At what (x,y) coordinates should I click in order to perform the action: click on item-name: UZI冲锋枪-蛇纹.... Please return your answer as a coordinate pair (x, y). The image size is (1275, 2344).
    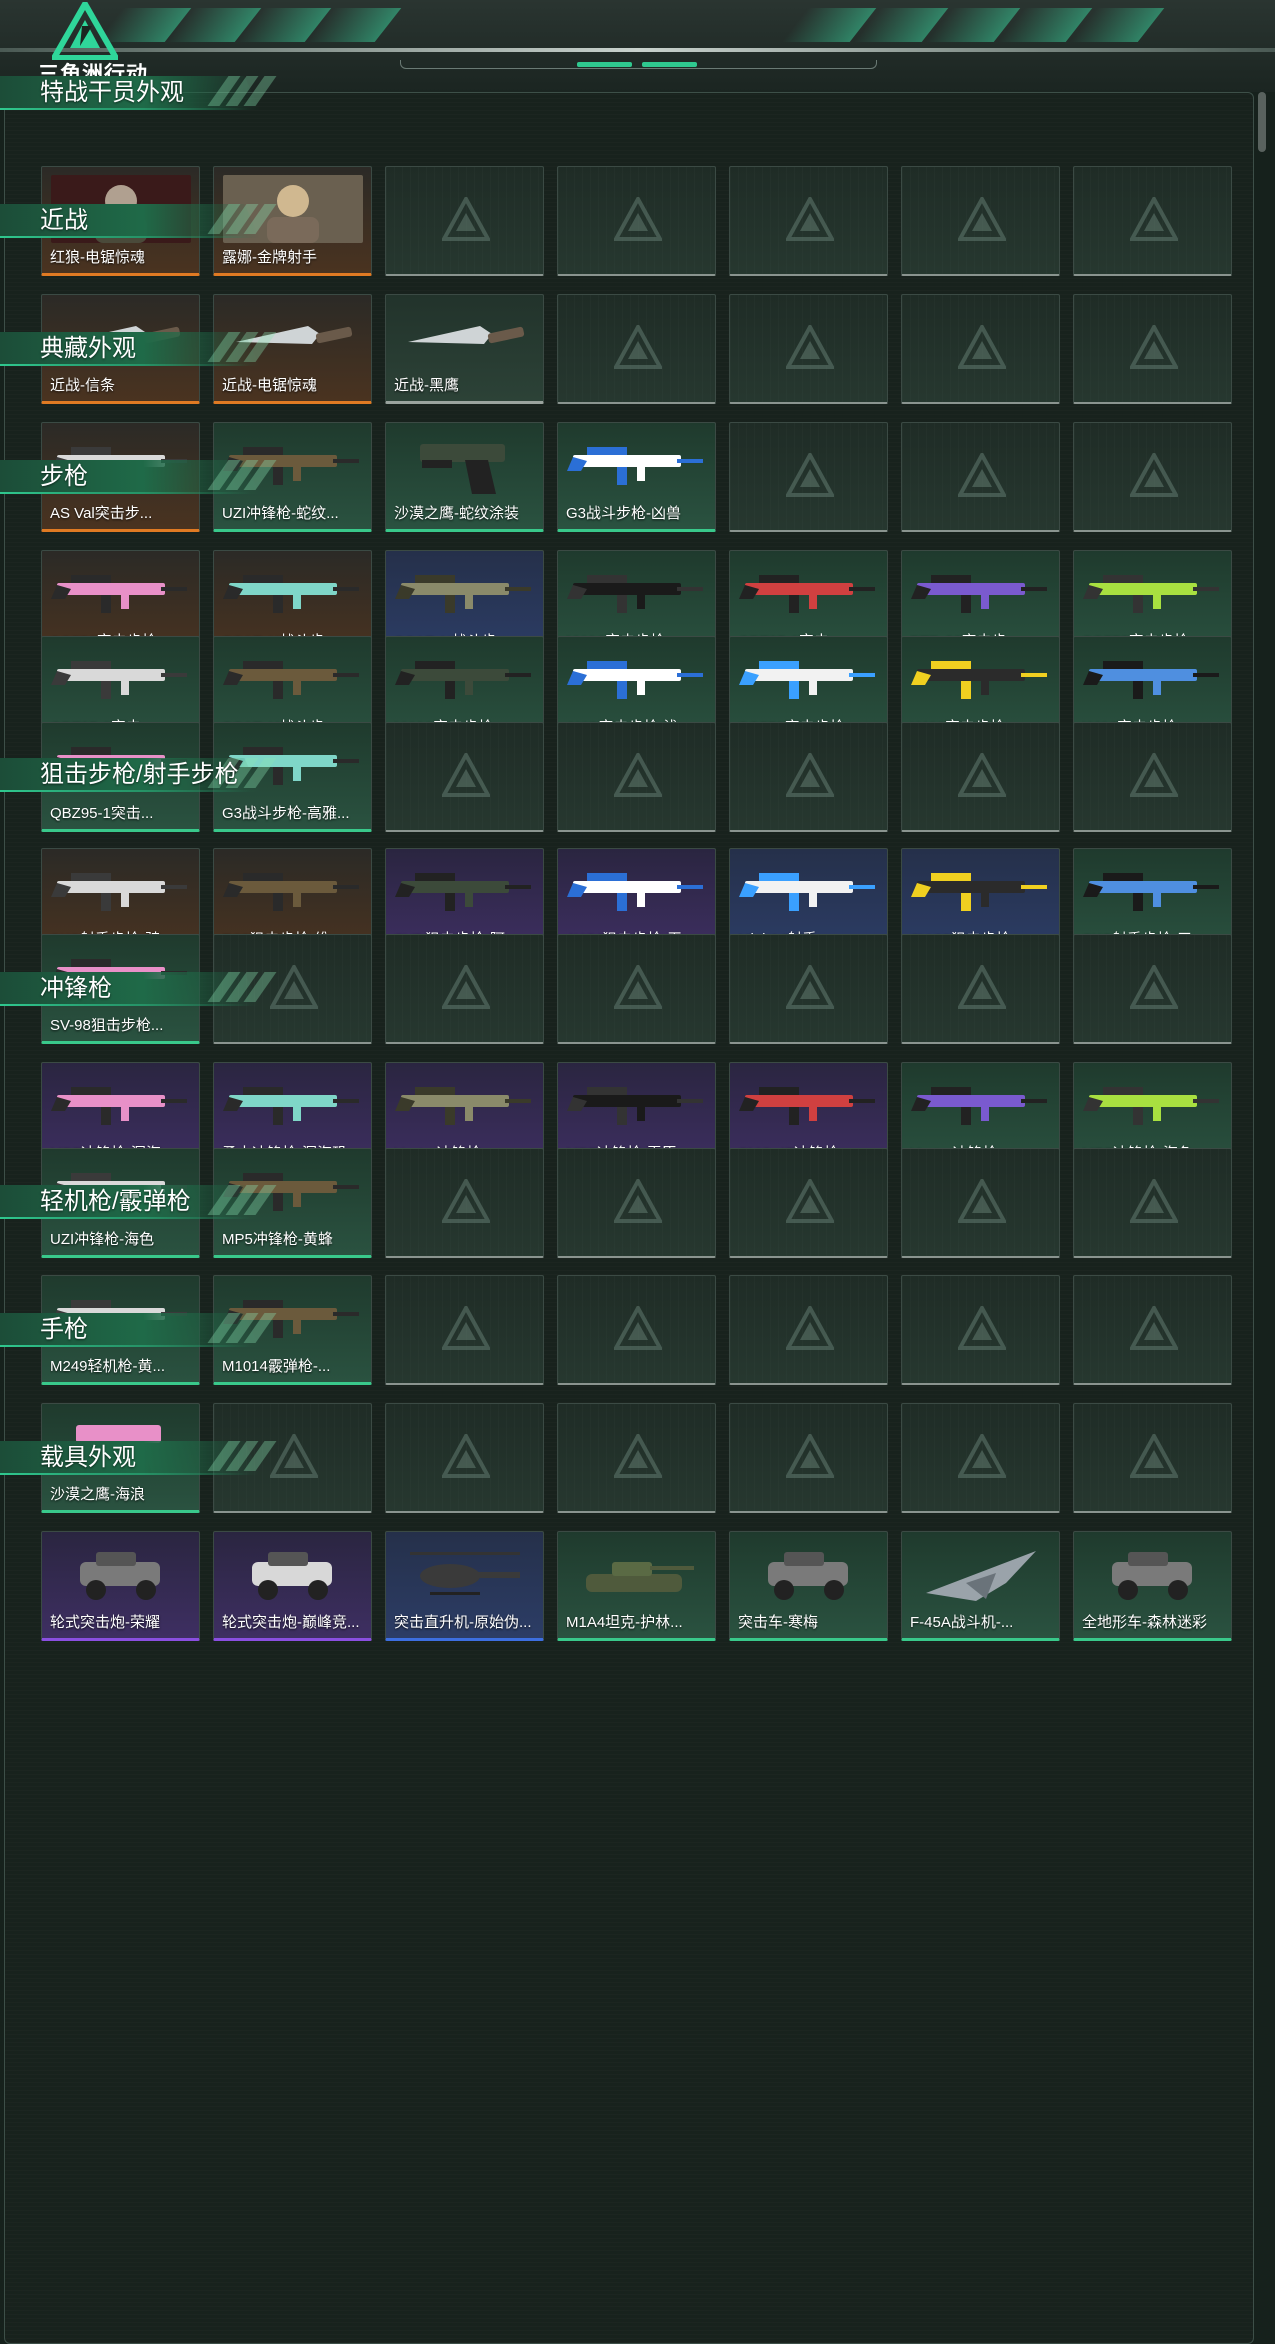
    Looking at the image, I should click on (280, 513).